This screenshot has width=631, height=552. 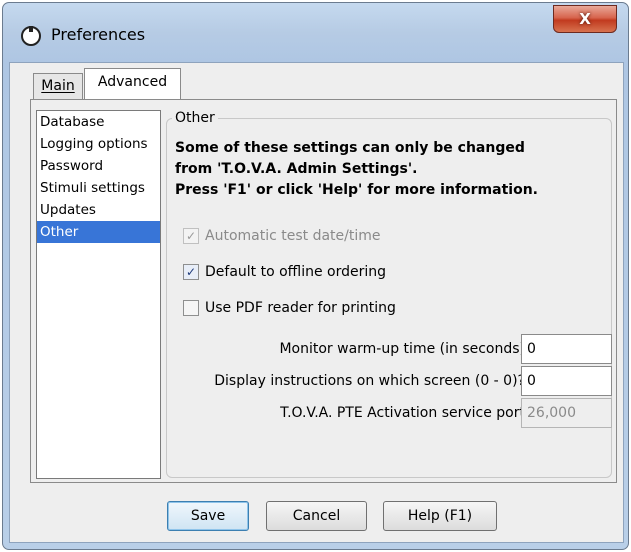 What do you see at coordinates (98, 122) in the screenshot?
I see `nav-item-database: Database` at bounding box center [98, 122].